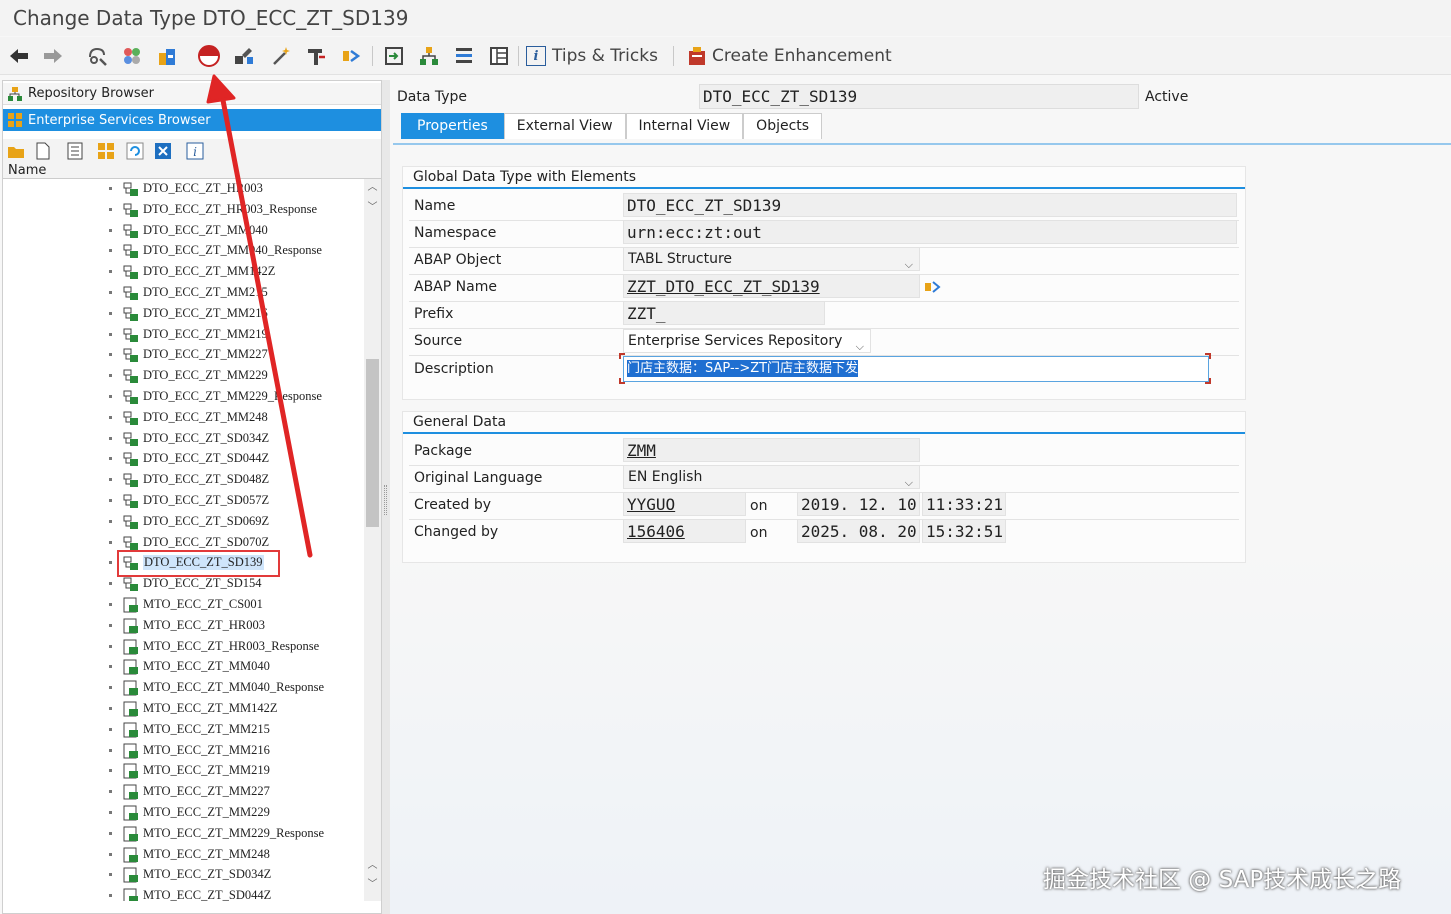 The width and height of the screenshot is (1451, 914). Describe the element at coordinates (183, 293) in the screenshot. I see `tree-item: DTO_ECC_ZT_MM215` at that location.